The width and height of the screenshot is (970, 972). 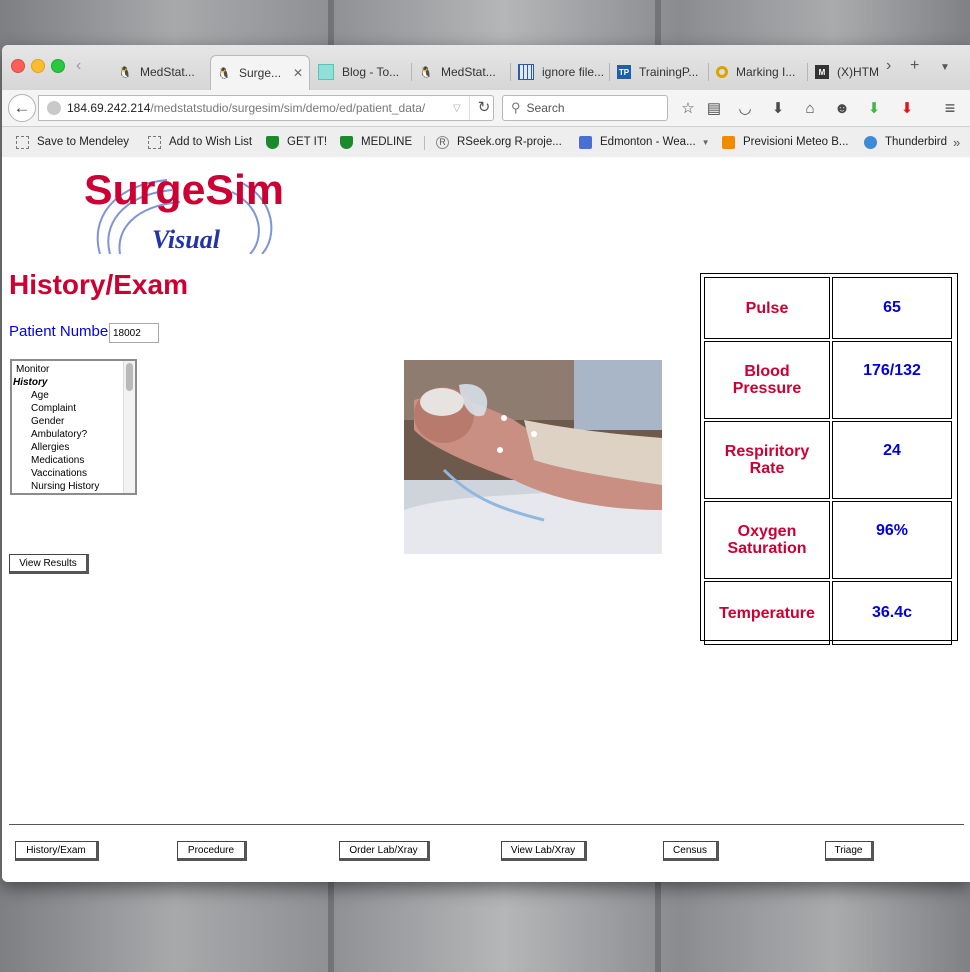 I want to click on close-window-button, so click(x=18, y=66).